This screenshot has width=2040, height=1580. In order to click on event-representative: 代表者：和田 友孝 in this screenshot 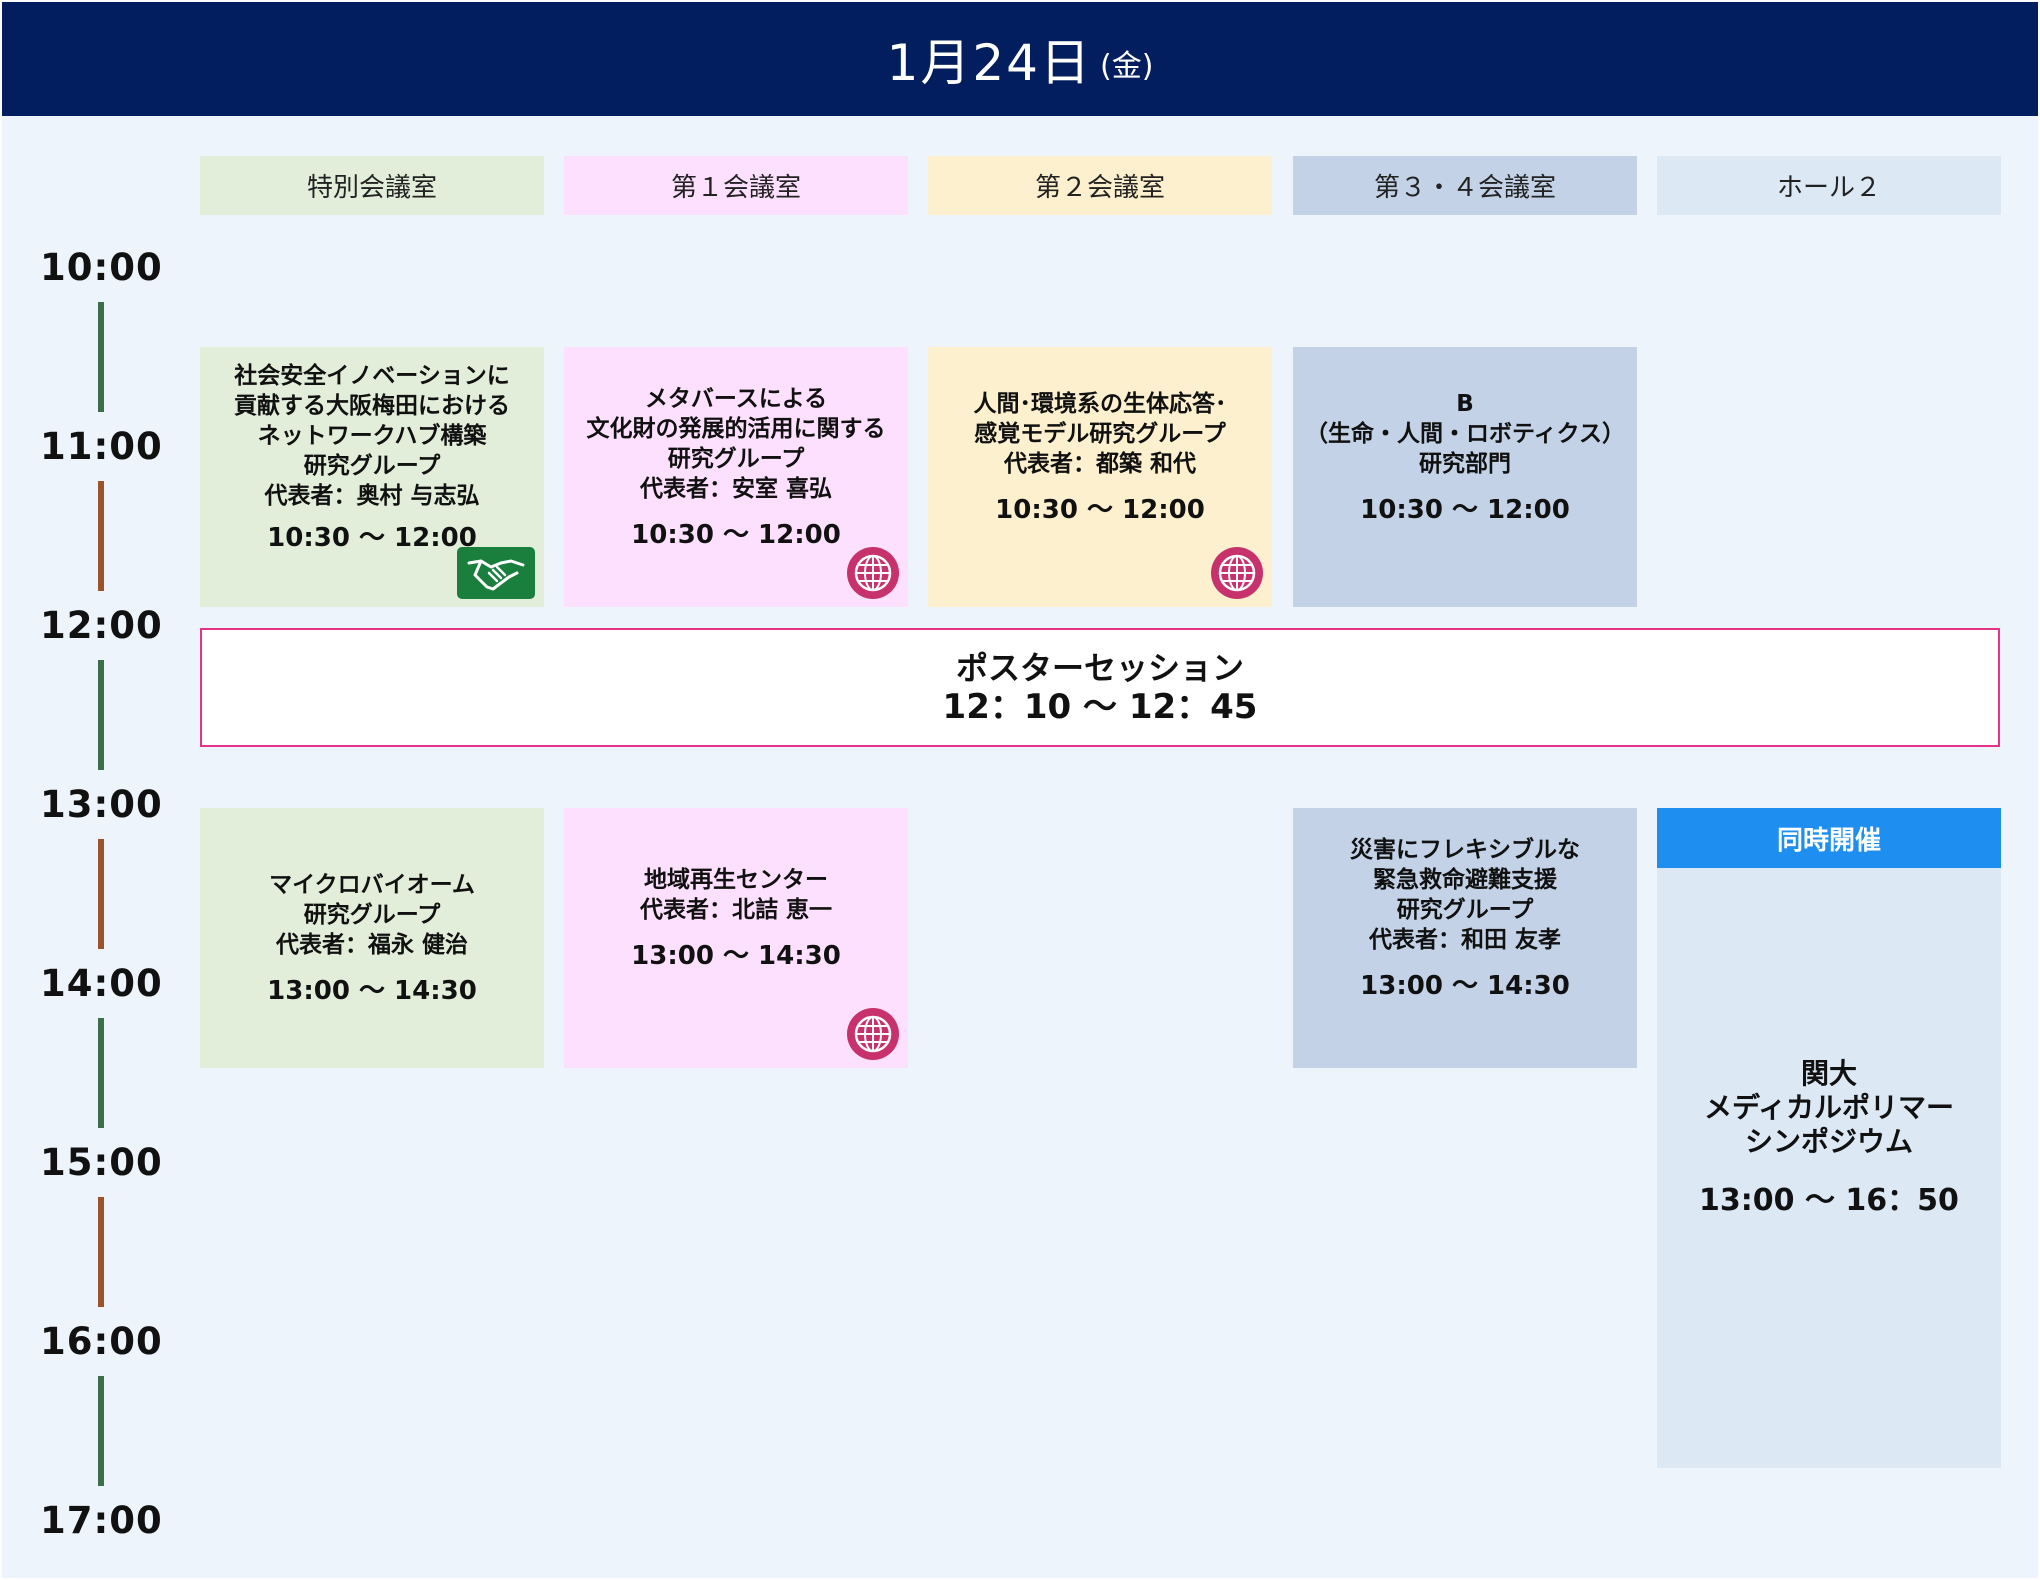, I will do `click(1464, 939)`.